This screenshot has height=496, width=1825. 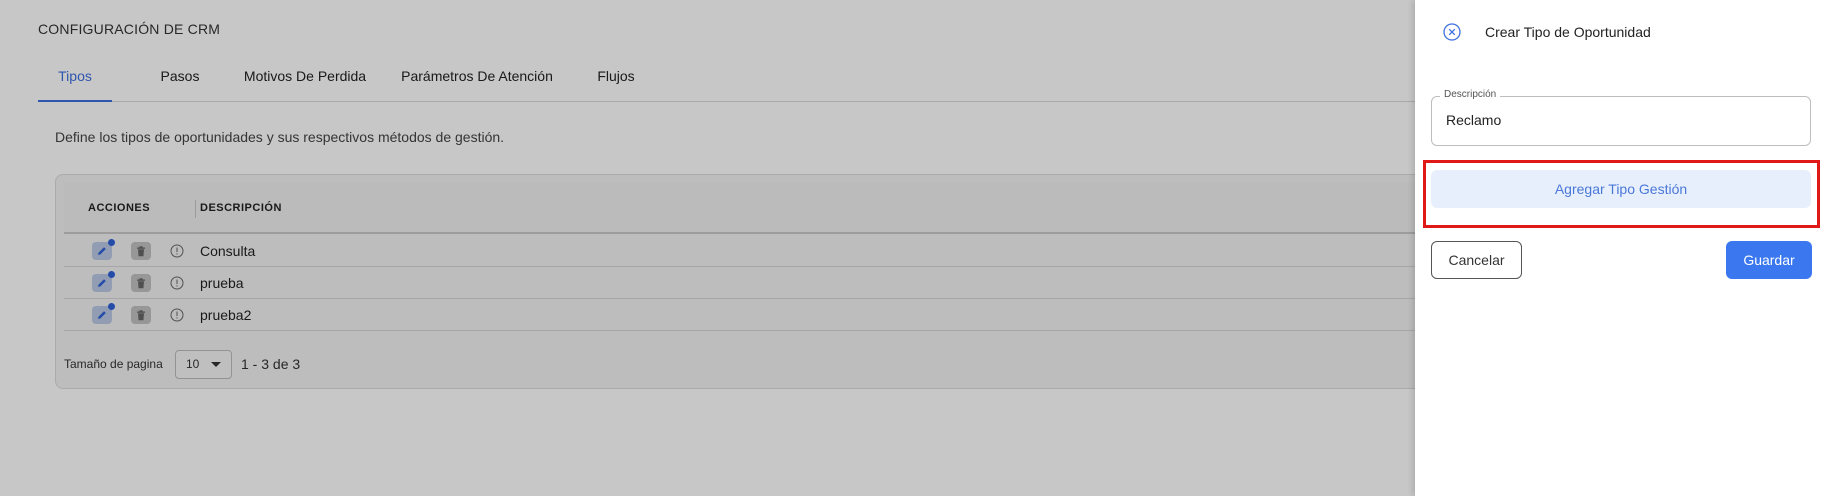 I want to click on description-label: Descripción, so click(x=1470, y=94).